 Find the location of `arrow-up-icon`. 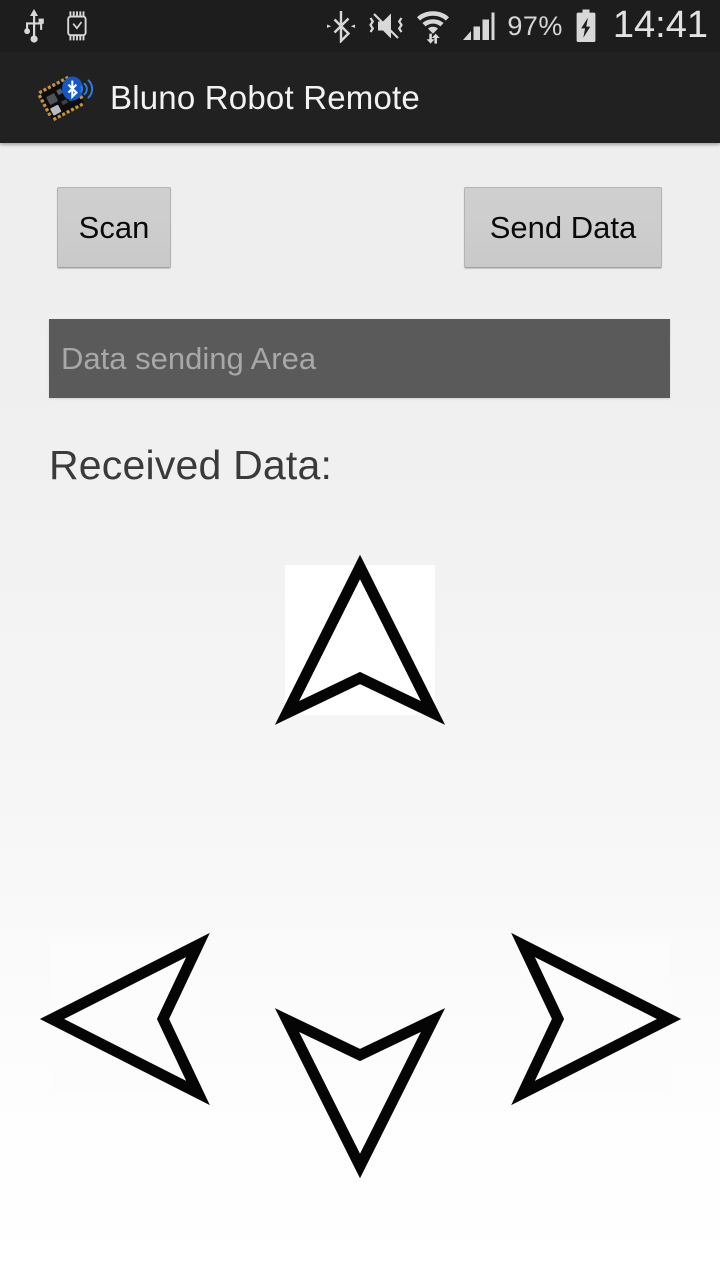

arrow-up-icon is located at coordinates (360, 639).